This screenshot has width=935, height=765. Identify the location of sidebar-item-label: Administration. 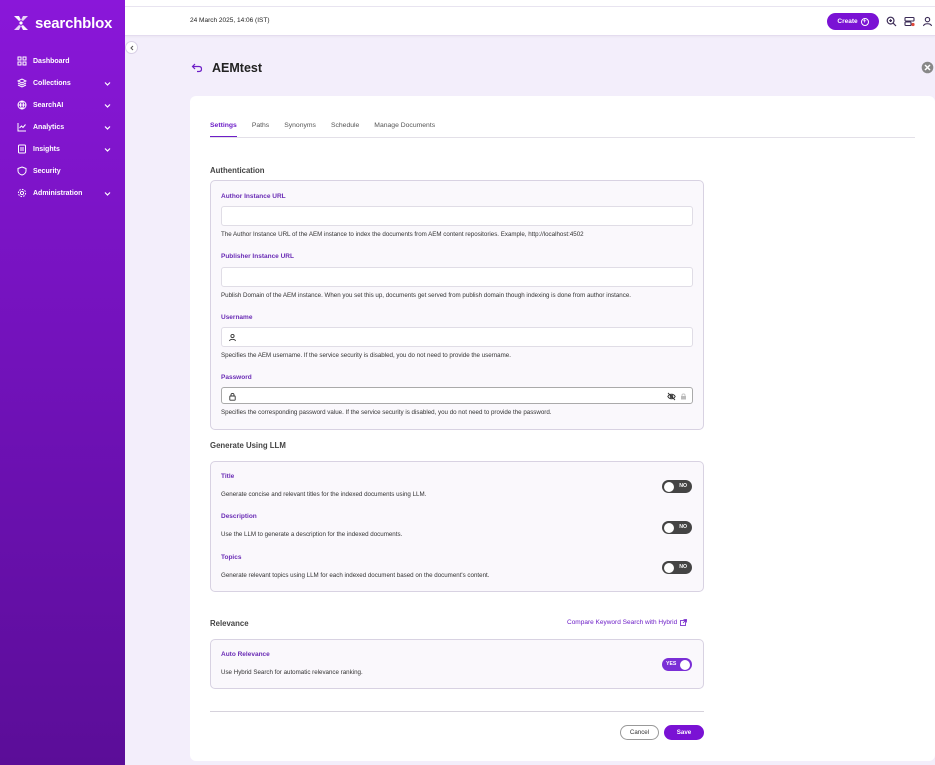
(58, 193).